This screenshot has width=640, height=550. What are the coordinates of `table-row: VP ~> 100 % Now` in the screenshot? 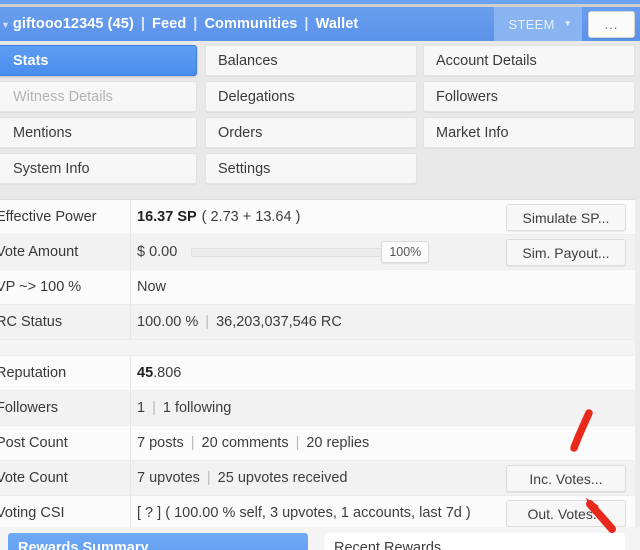 It's located at (317, 287).